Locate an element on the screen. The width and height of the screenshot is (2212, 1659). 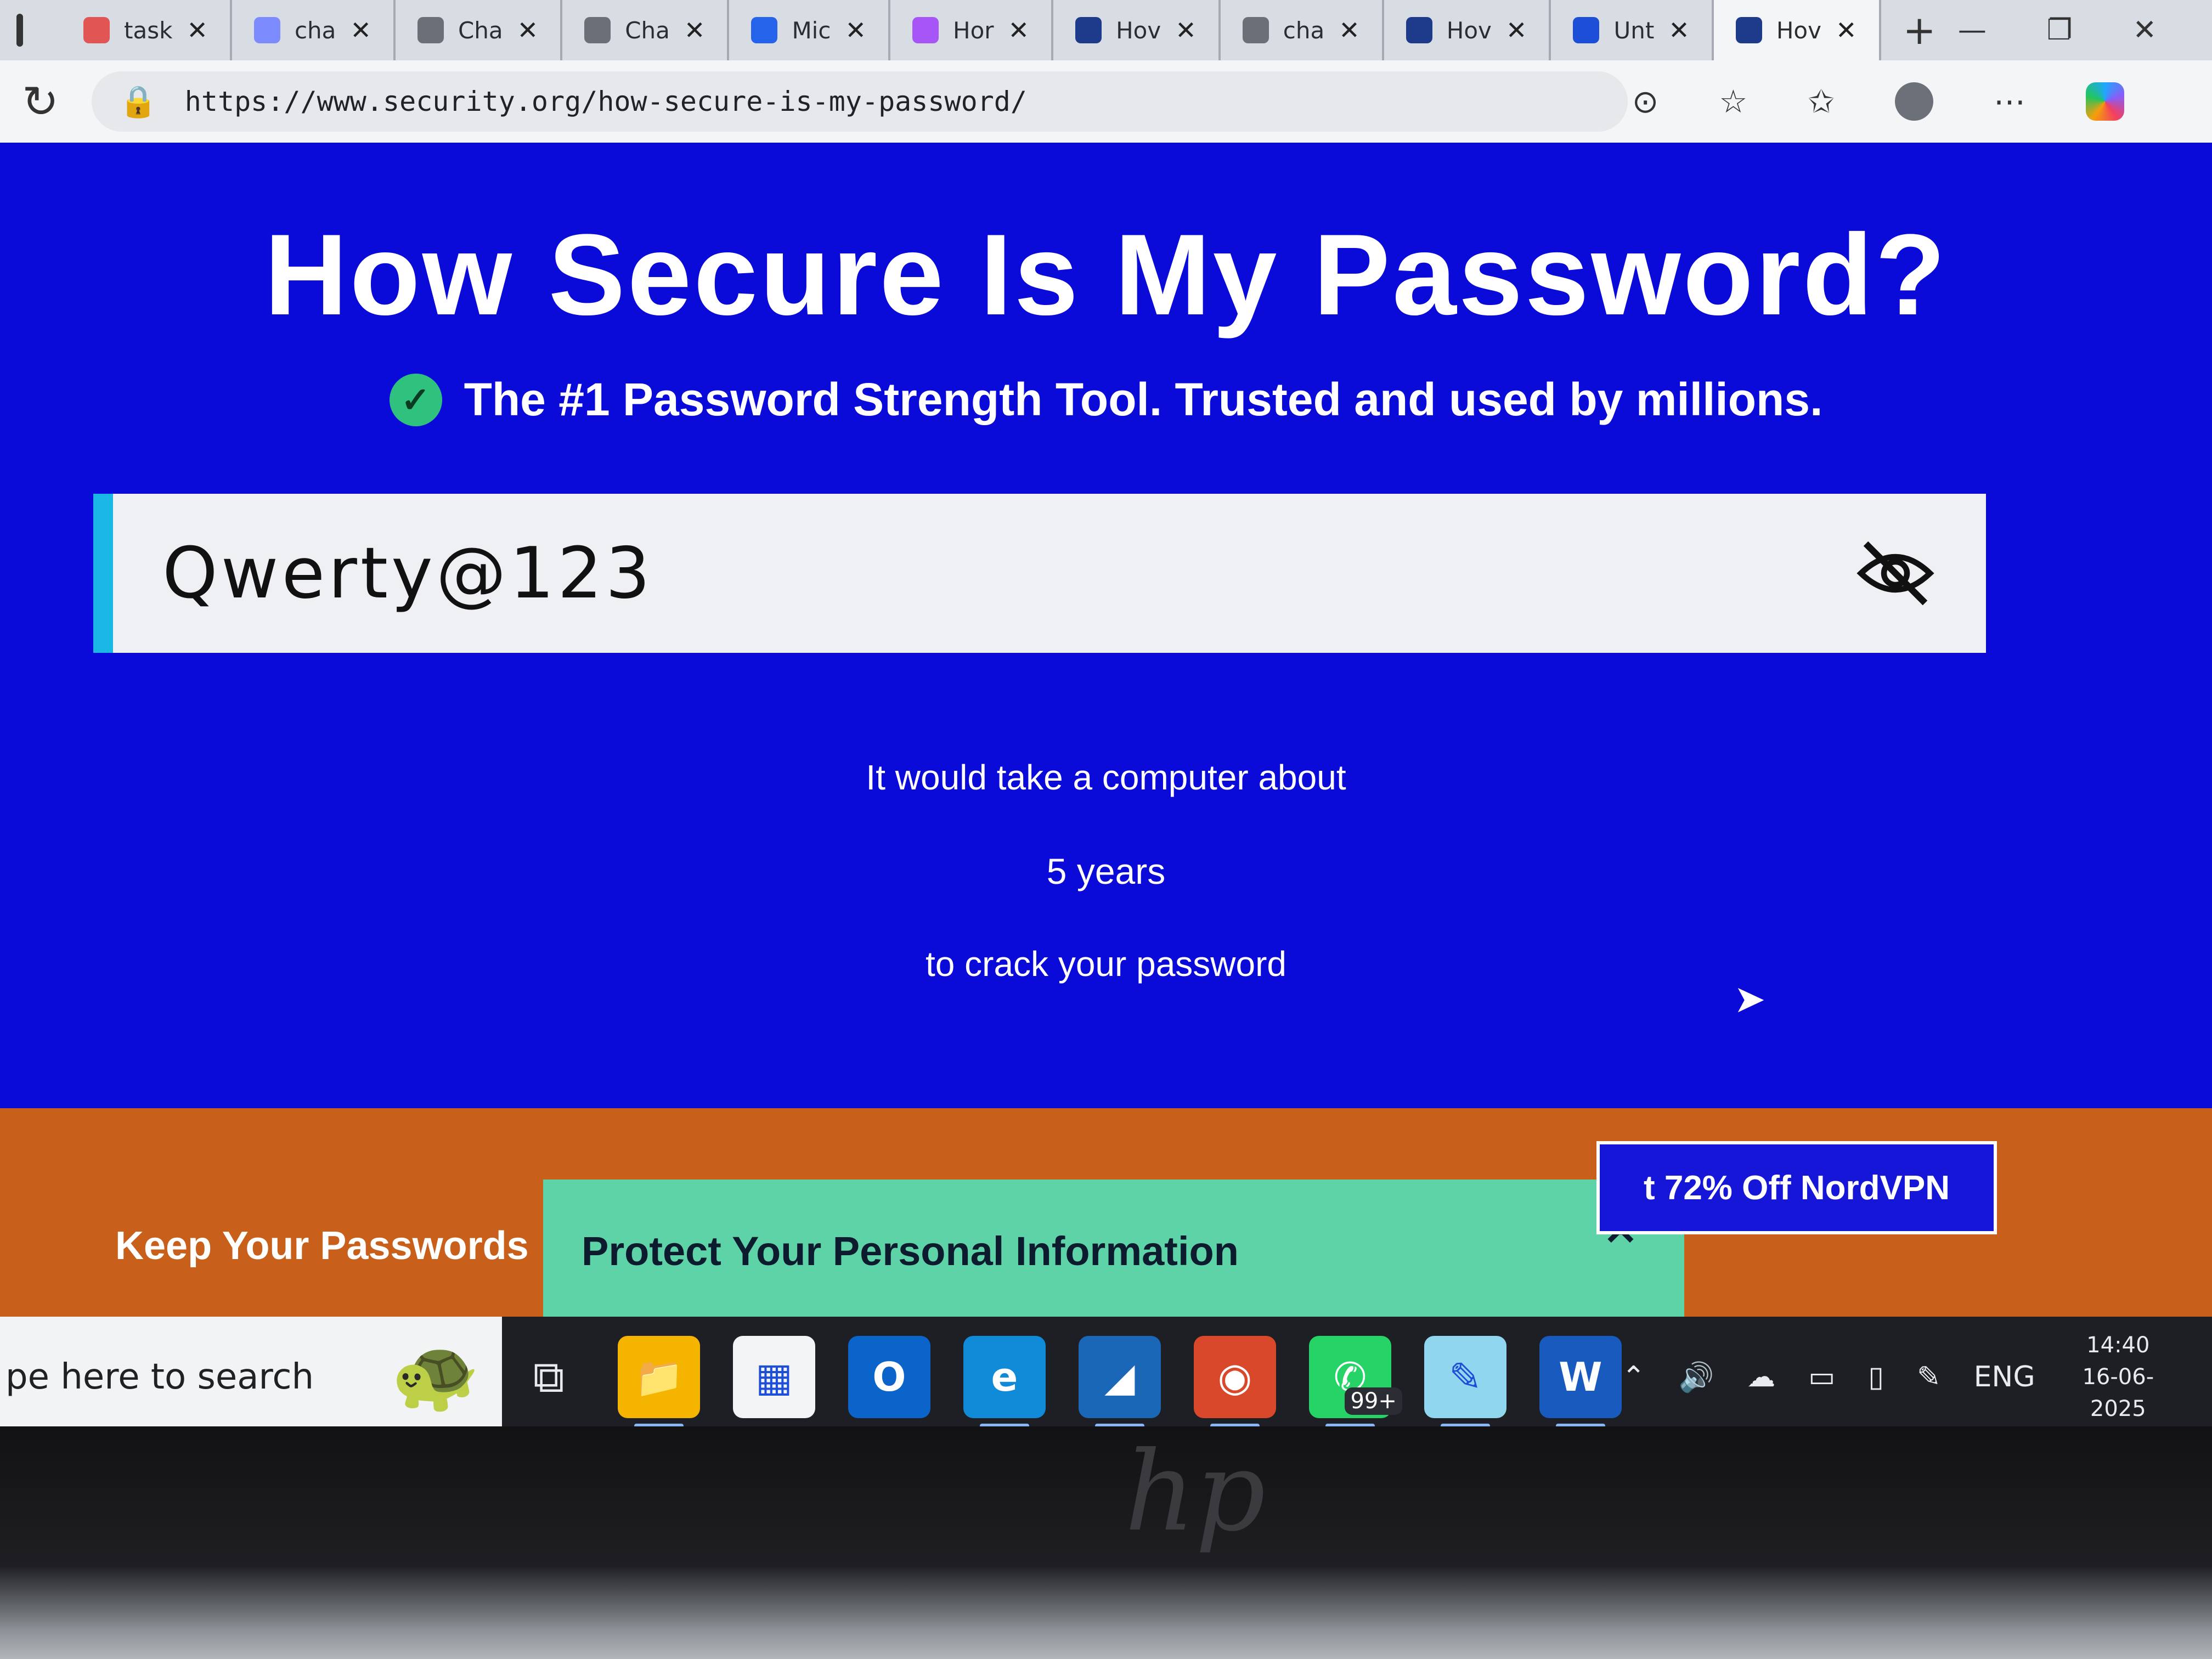
tab-label: Unt is located at coordinates (1634, 30).